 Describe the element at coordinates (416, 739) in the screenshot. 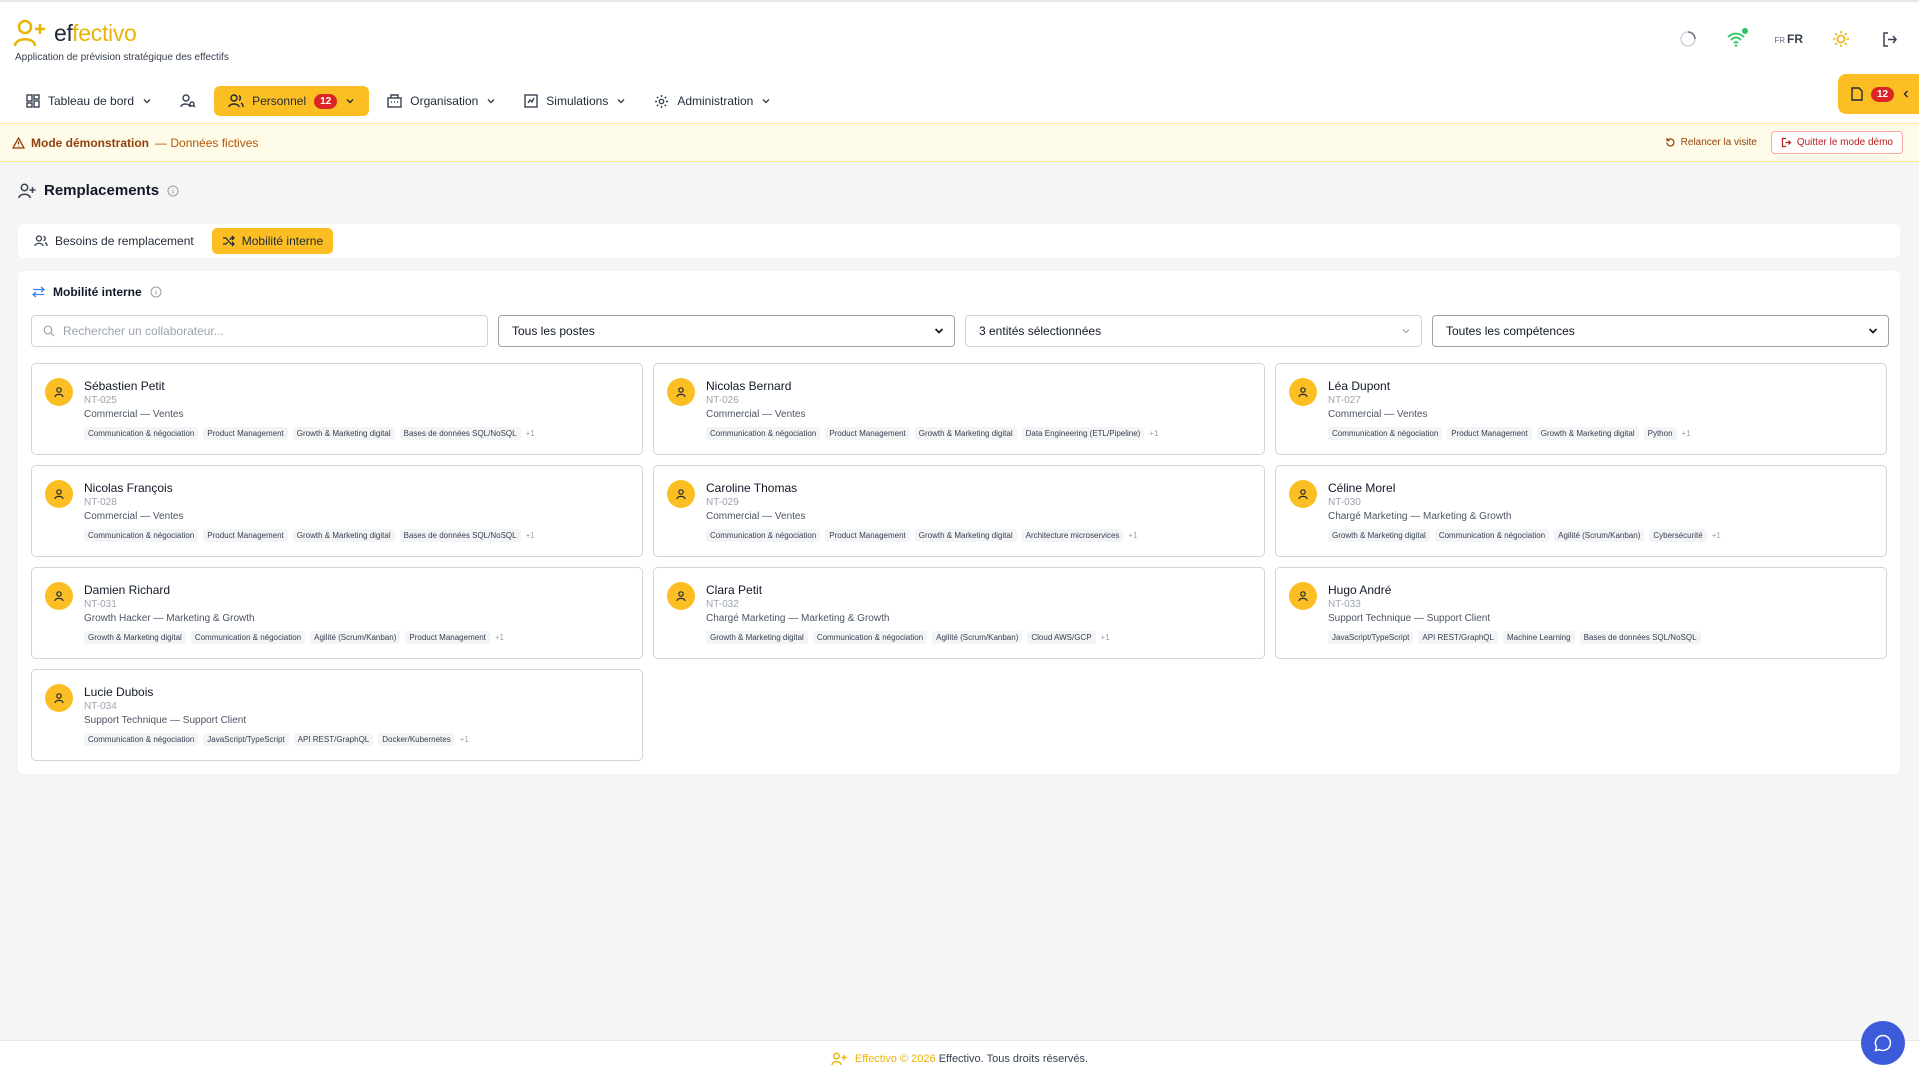

I see `skill-chip: Docker/Kubernetes` at that location.